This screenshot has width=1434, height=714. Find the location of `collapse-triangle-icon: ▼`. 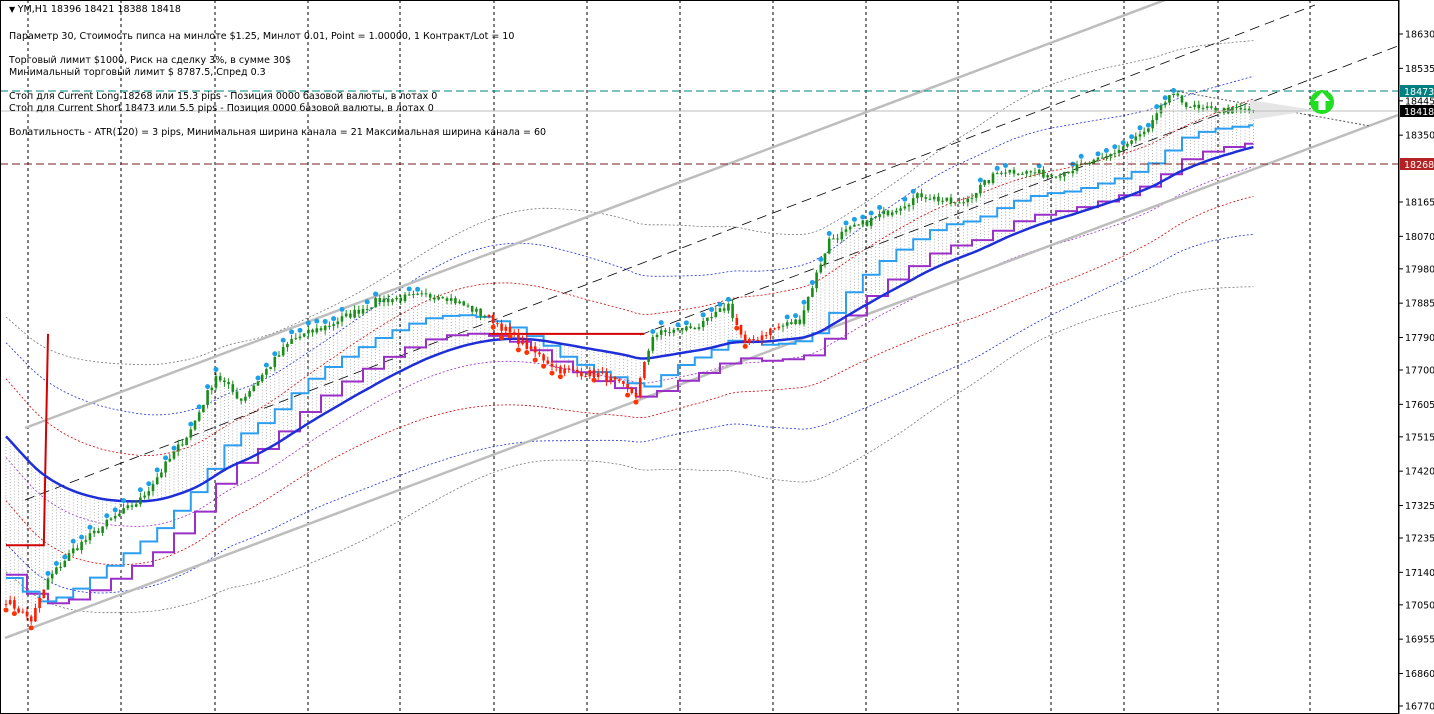

collapse-triangle-icon: ▼ is located at coordinates (13, 9).